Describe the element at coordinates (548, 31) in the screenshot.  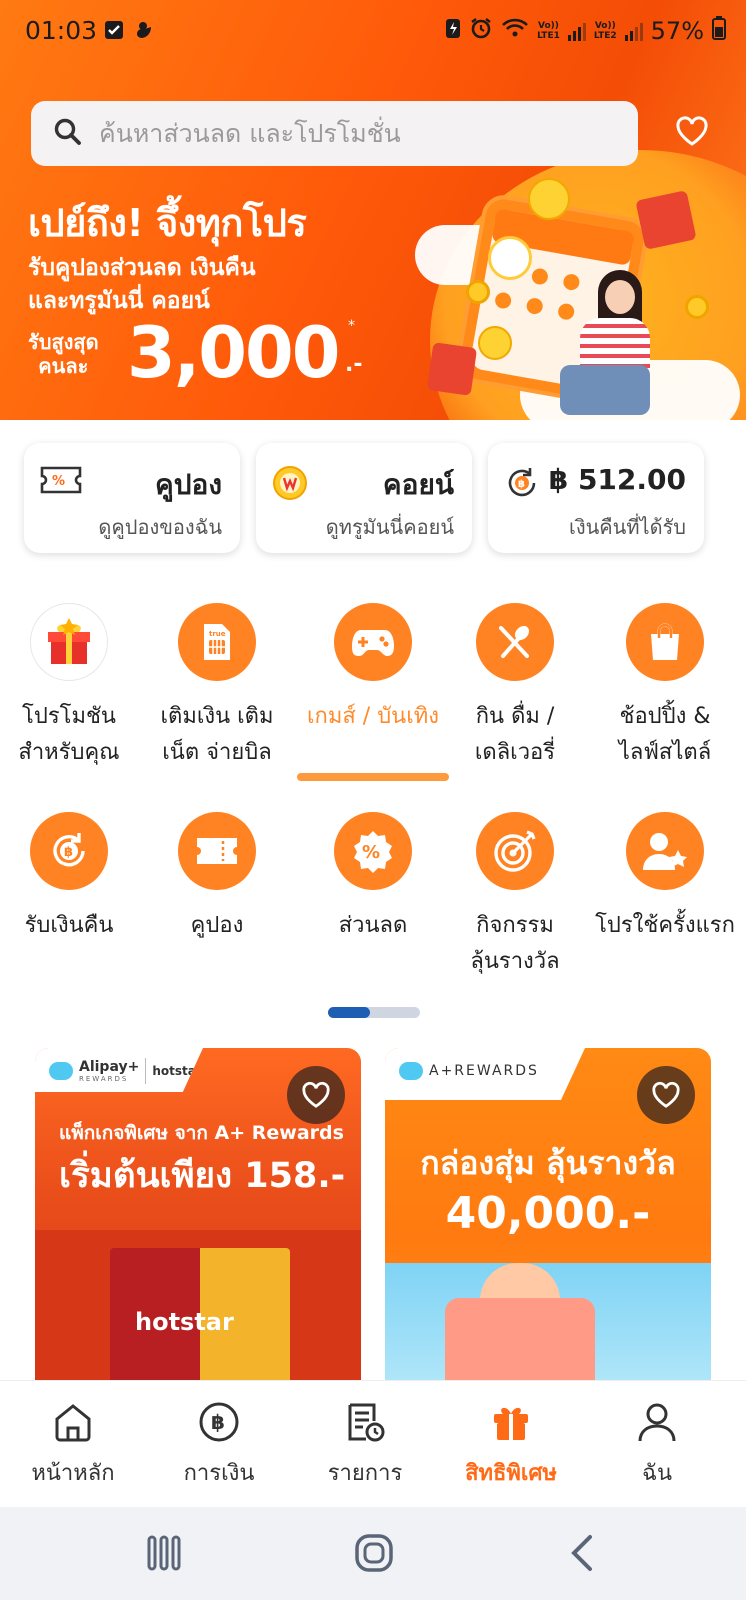
I see `lte1-indicator: Vo)) LTE1` at that location.